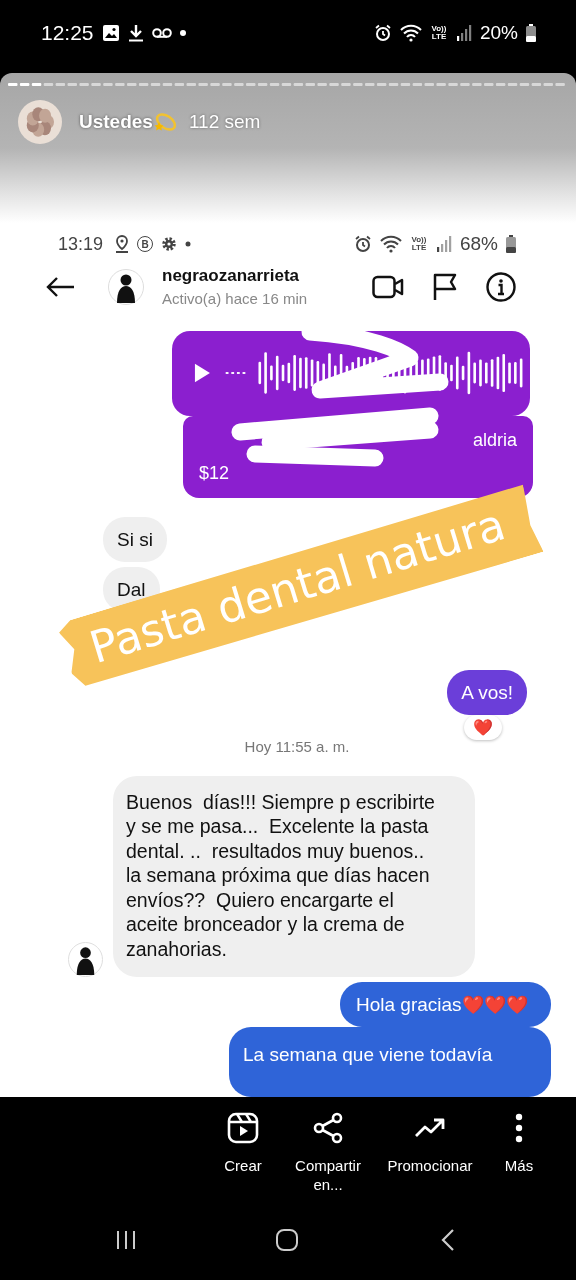 This screenshot has height=1280, width=576. What do you see at coordinates (286, 1240) in the screenshot?
I see `home-icon` at bounding box center [286, 1240].